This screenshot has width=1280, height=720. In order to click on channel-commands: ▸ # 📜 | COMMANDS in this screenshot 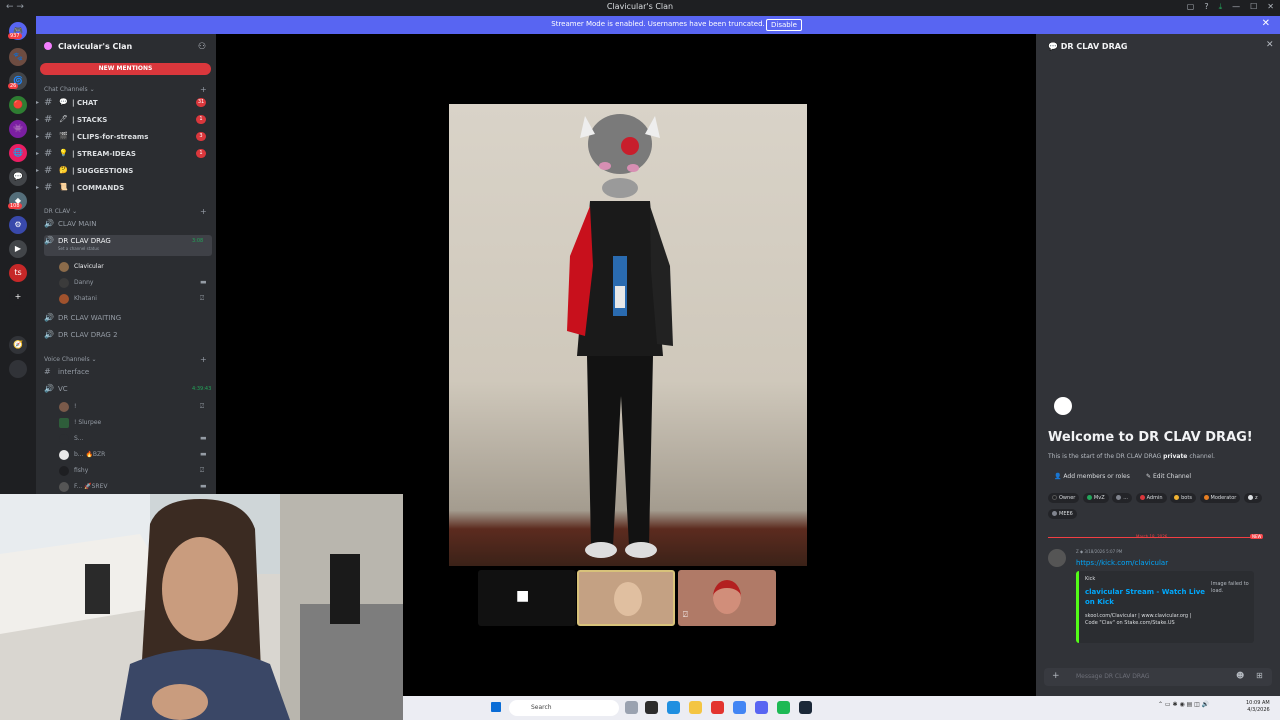, I will do `click(124, 188)`.